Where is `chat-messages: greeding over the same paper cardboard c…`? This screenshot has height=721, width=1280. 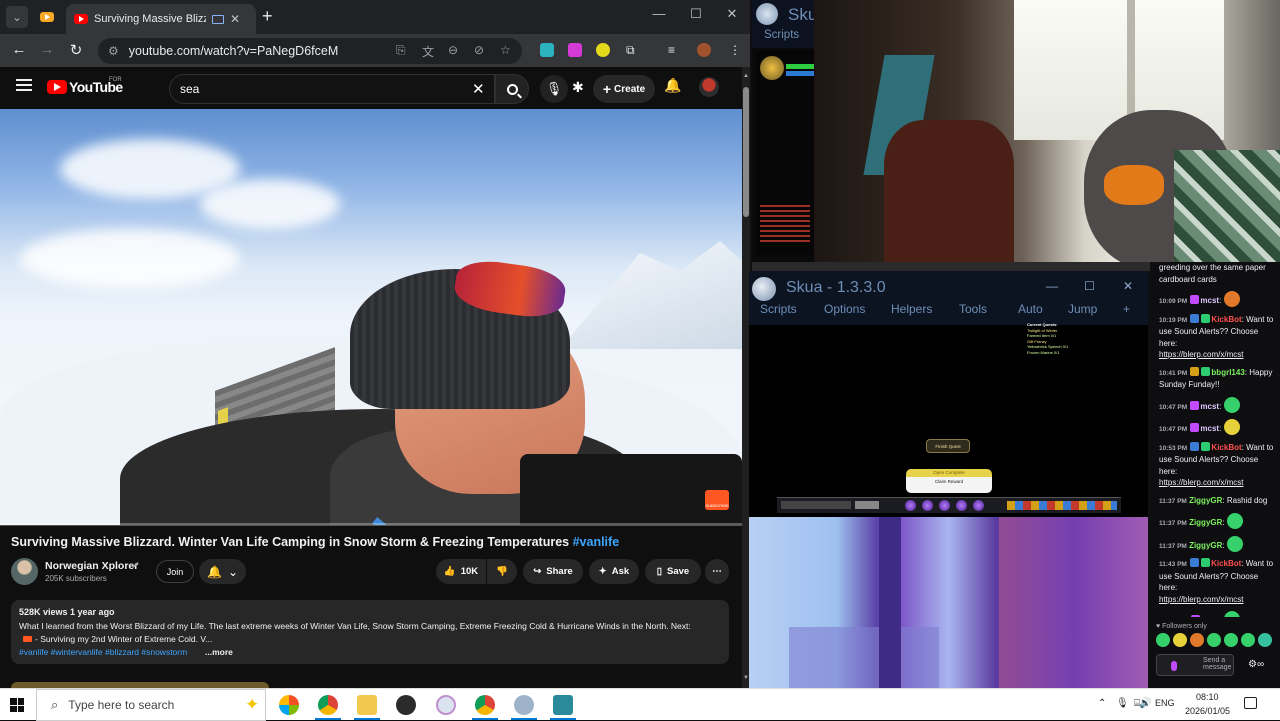 chat-messages: greeding over the same paper cardboard c… is located at coordinates (1215, 439).